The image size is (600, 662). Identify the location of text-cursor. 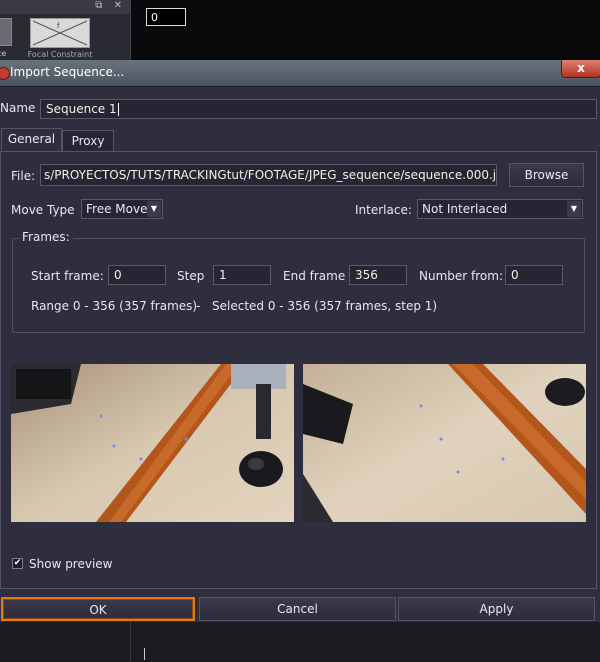
(118, 109).